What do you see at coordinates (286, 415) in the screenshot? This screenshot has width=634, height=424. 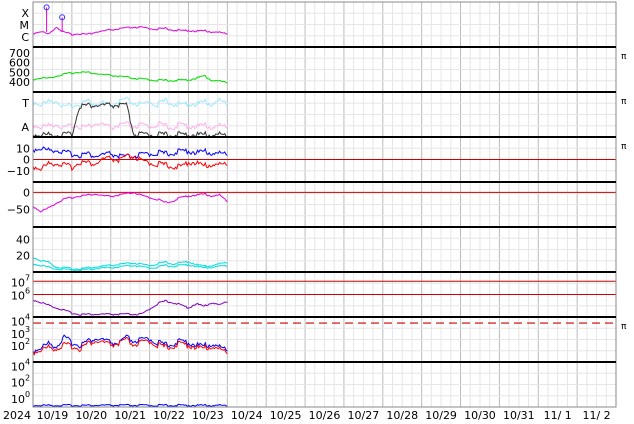 I see `x-tick-label: 10/25` at bounding box center [286, 415].